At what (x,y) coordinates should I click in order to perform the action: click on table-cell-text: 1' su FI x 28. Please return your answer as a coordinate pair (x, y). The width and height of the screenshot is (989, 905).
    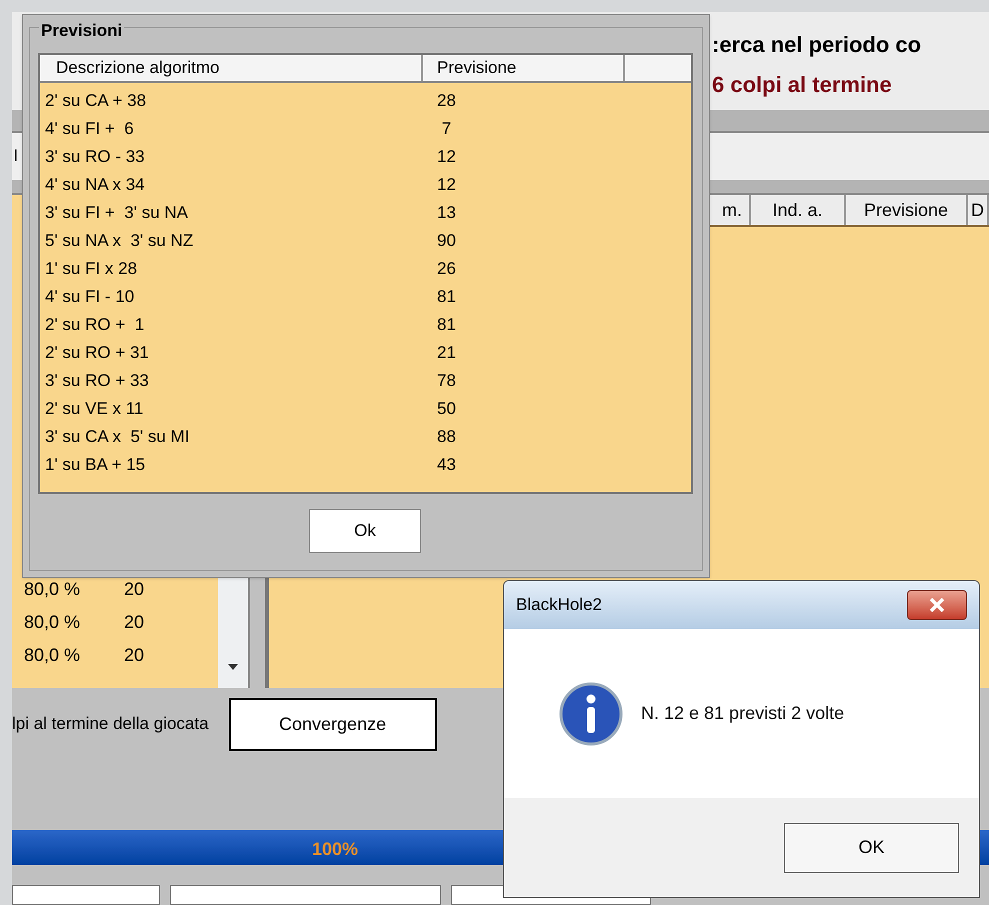
    Looking at the image, I should click on (91, 269).